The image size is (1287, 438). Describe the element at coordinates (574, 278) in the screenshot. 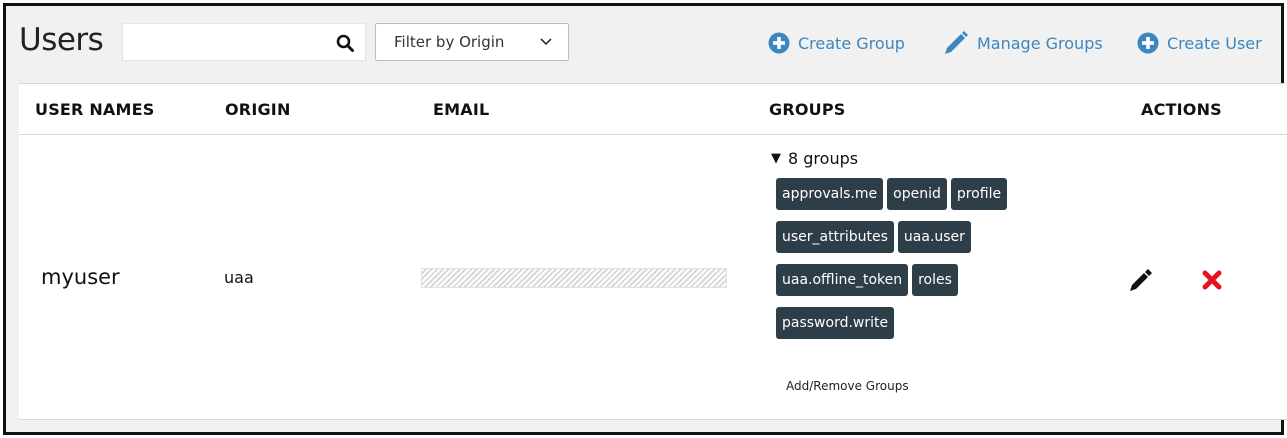

I see `email-redacted` at that location.